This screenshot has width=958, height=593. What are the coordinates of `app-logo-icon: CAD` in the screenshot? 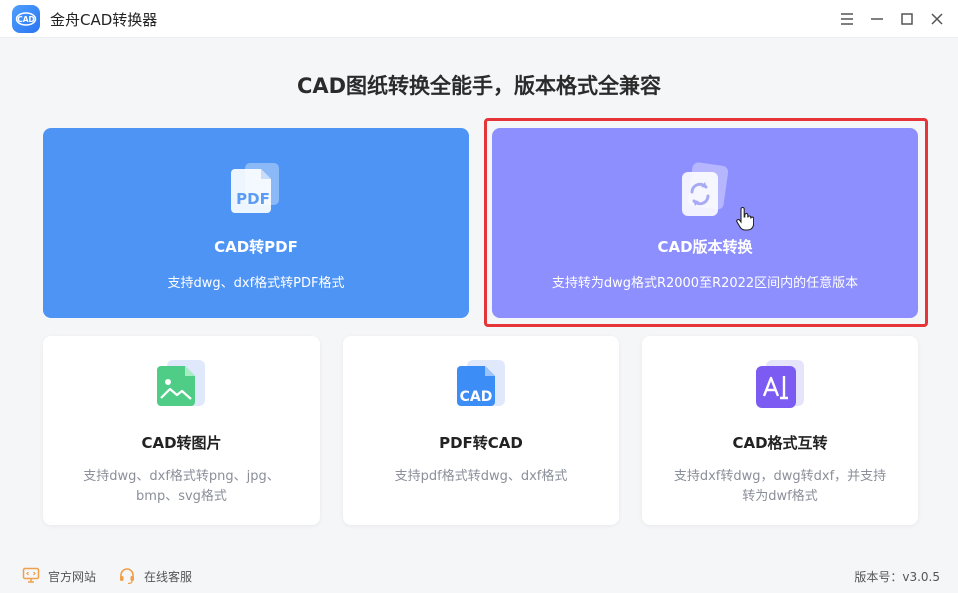 It's located at (26, 19).